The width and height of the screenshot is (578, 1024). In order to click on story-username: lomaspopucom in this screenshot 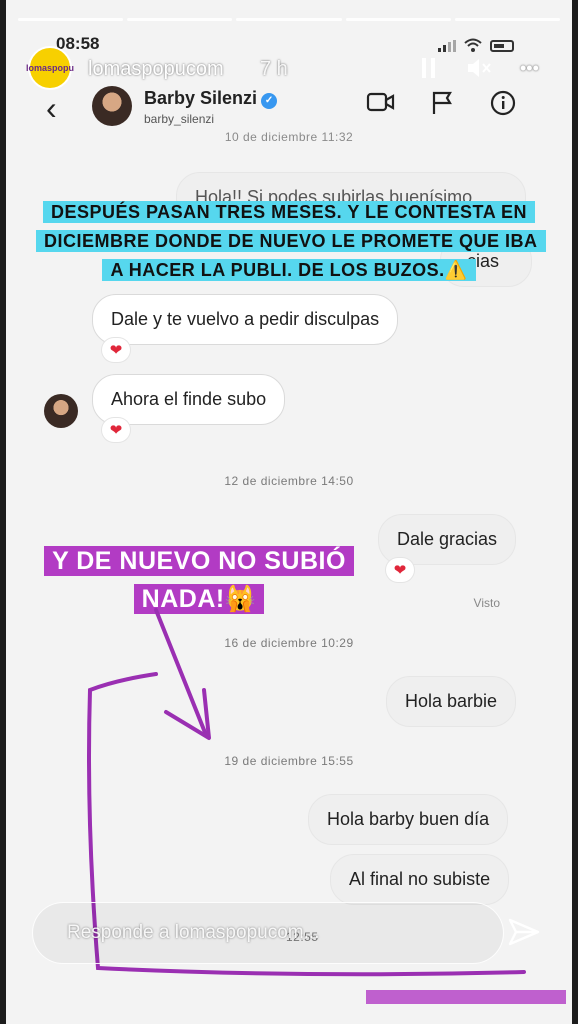, I will do `click(156, 69)`.